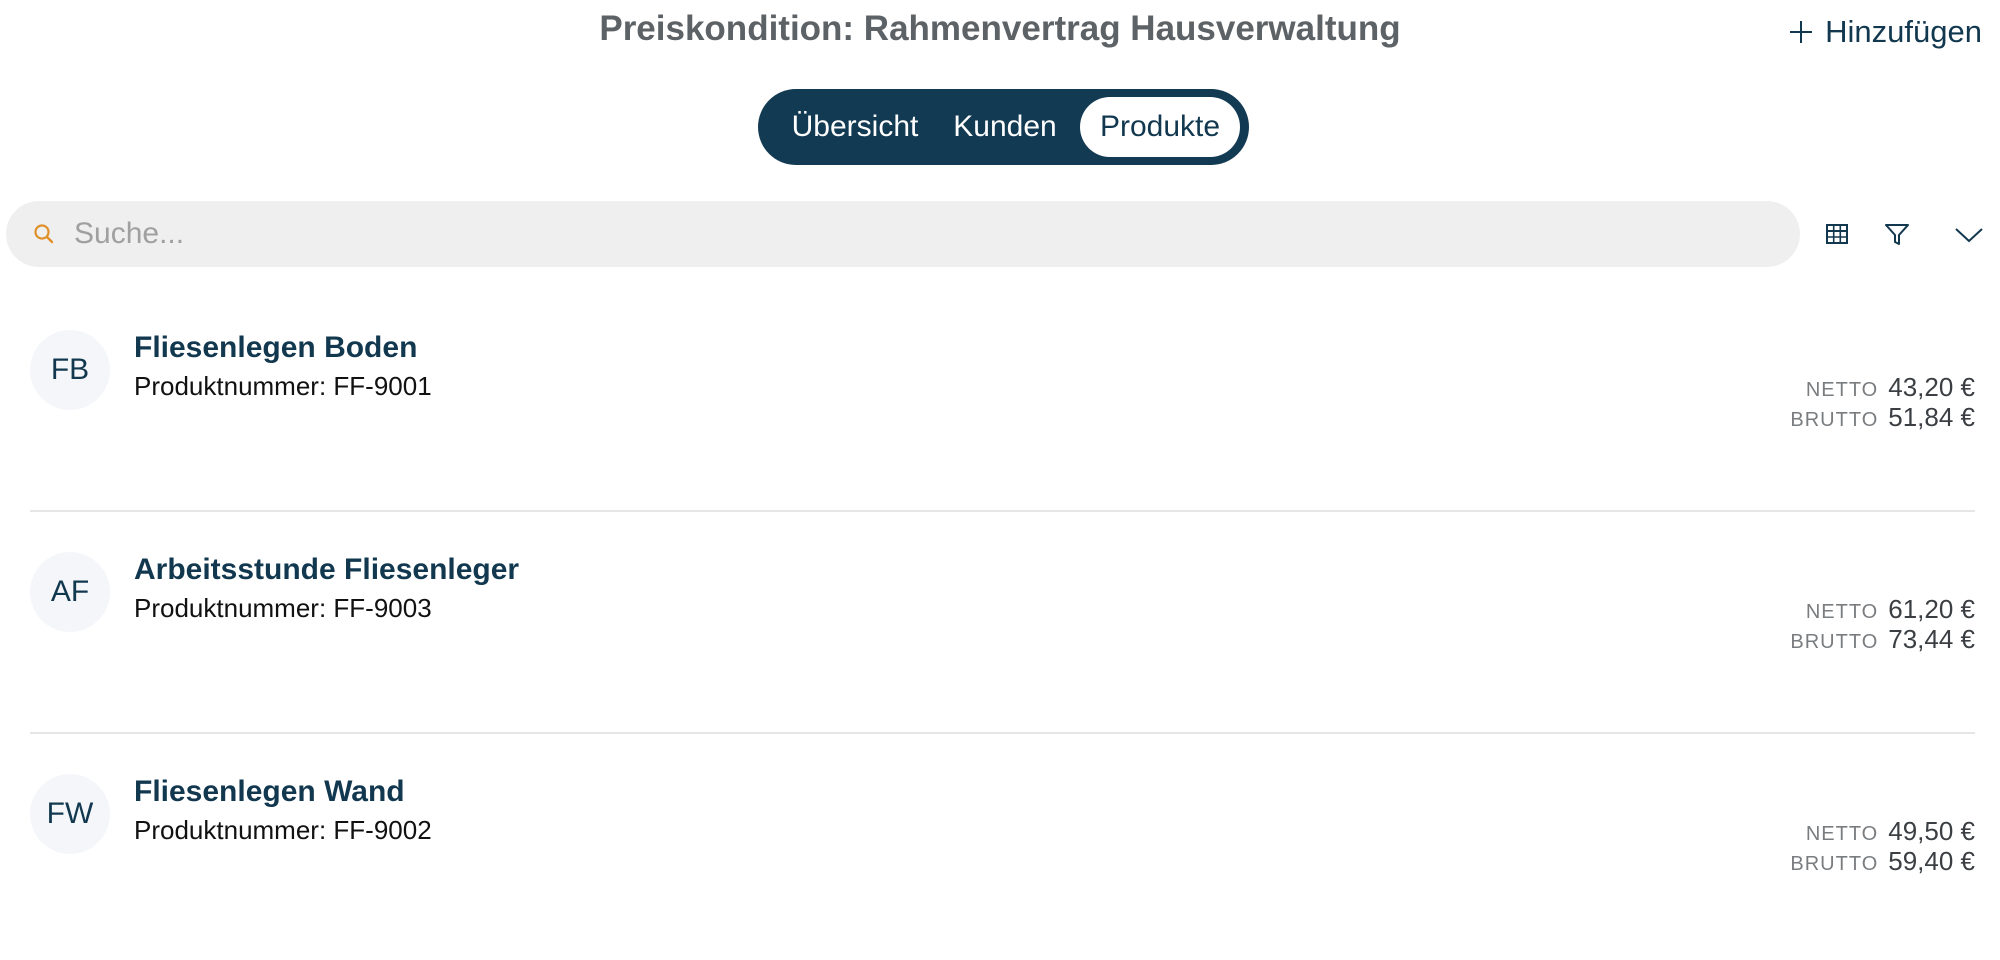 This screenshot has height=960, width=2000. What do you see at coordinates (1882, 639) in the screenshot?
I see `gross-price-row: BRUTTO 73,44 €` at bounding box center [1882, 639].